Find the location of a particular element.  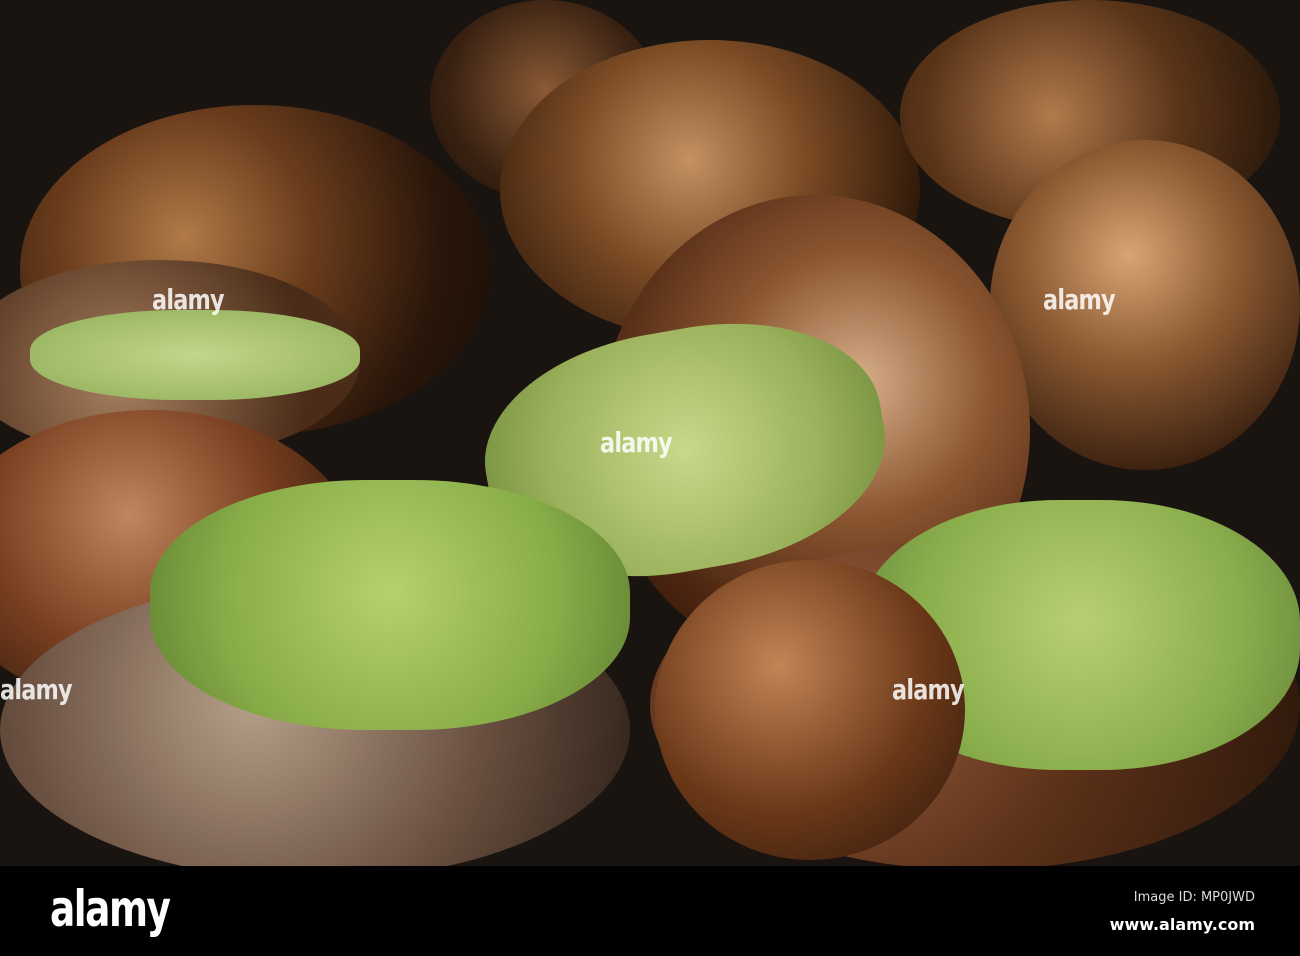

footer-bar: alamy Image ID: MP0JWD www.alamy.com is located at coordinates (650, 911).